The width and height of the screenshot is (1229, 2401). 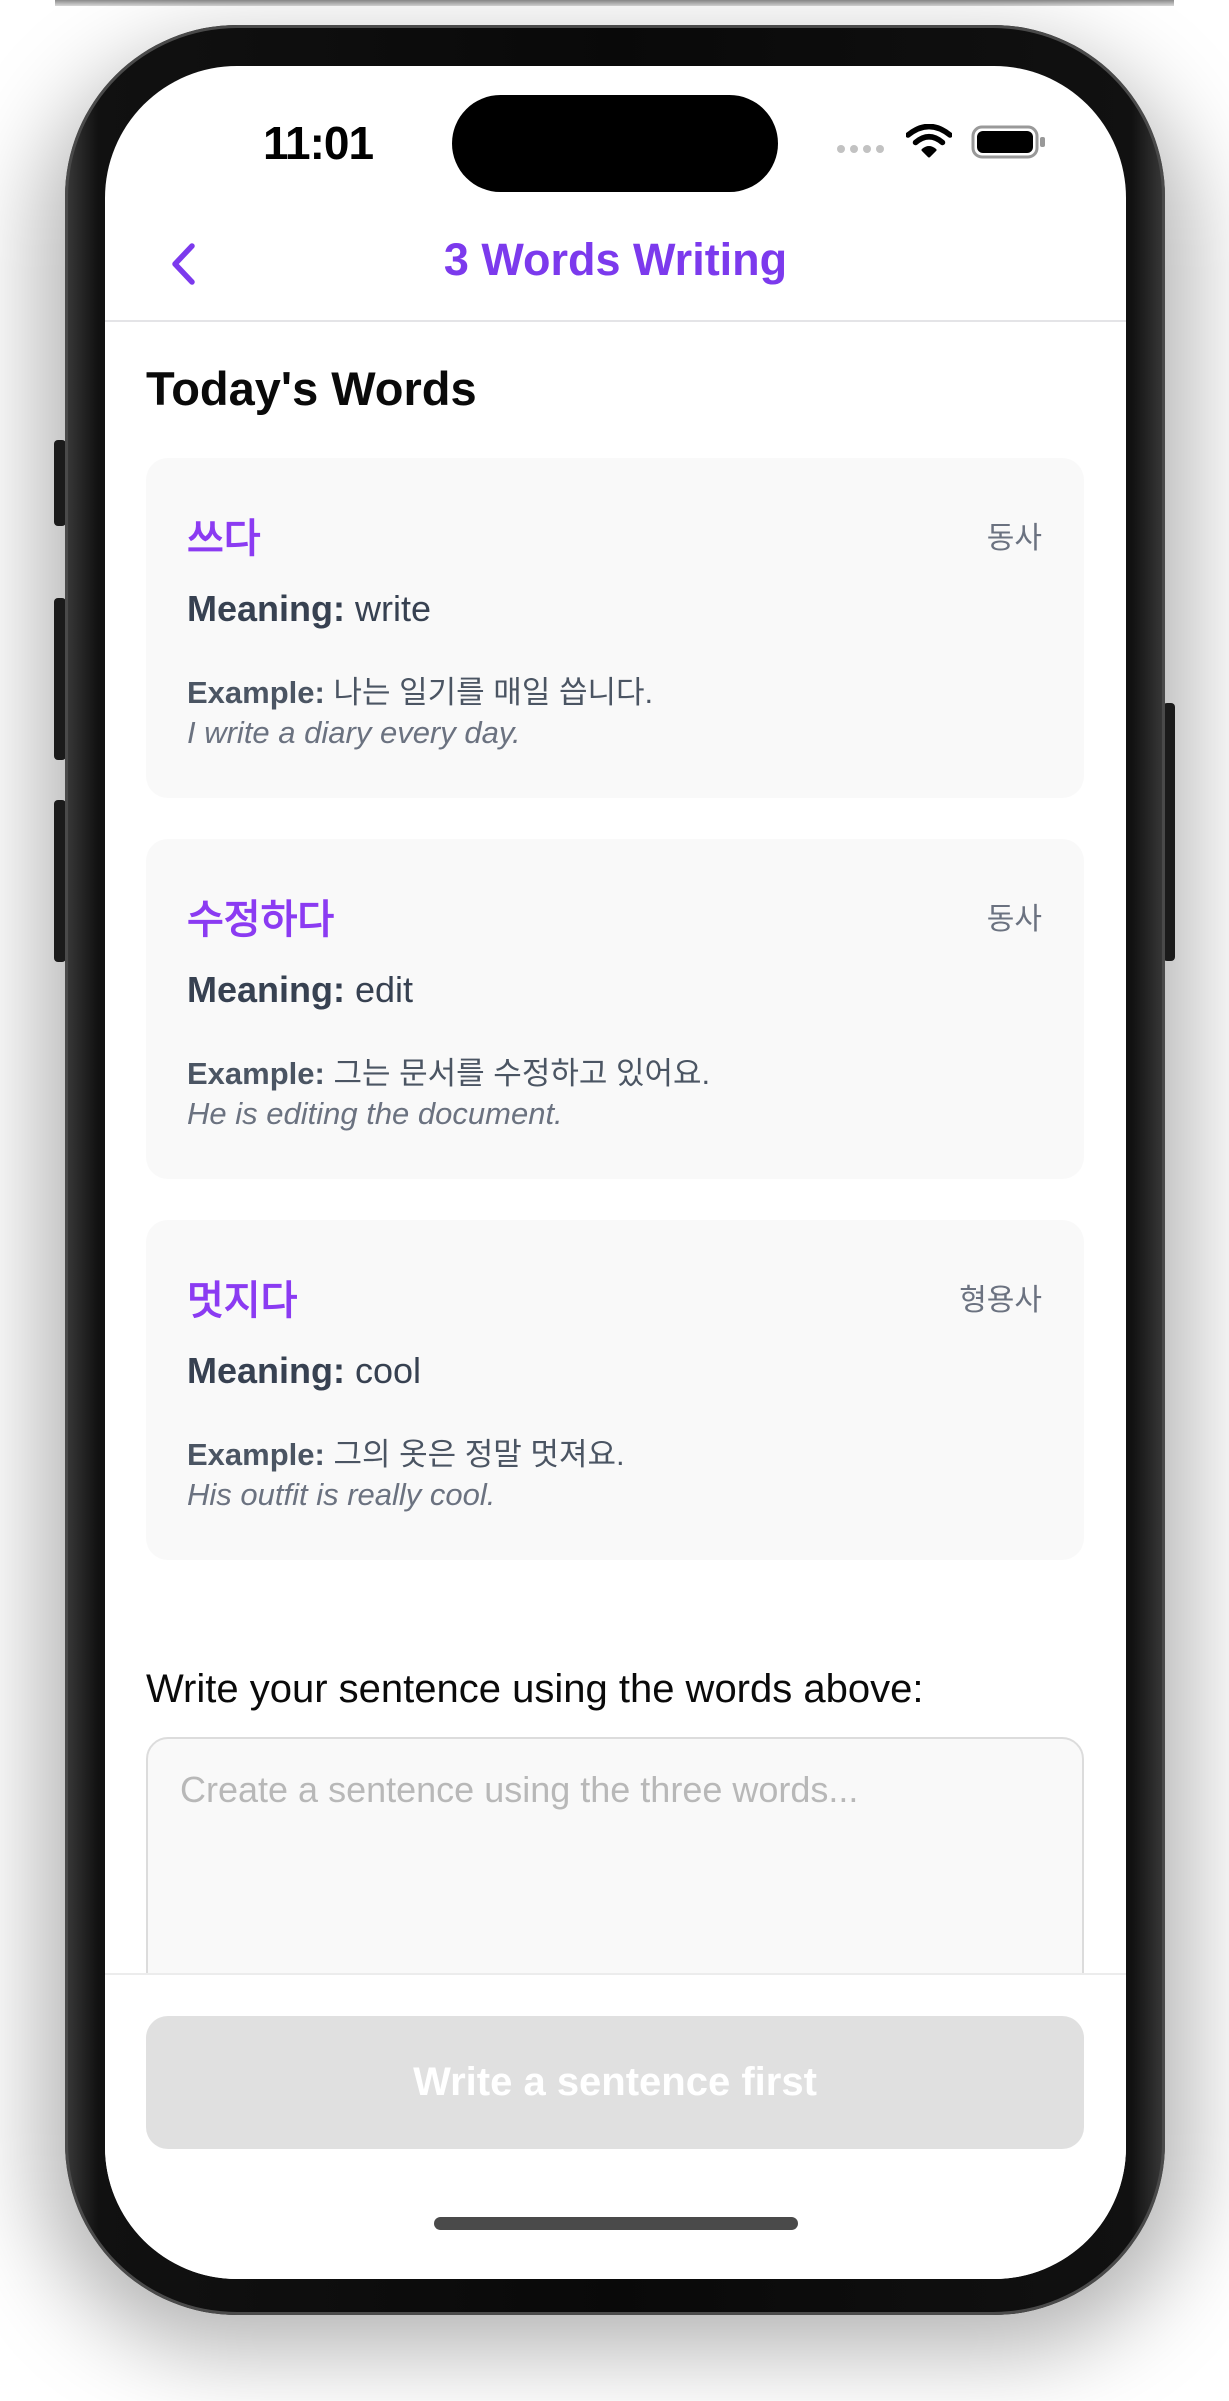 I want to click on meaning-value: edit, so click(x=384, y=989).